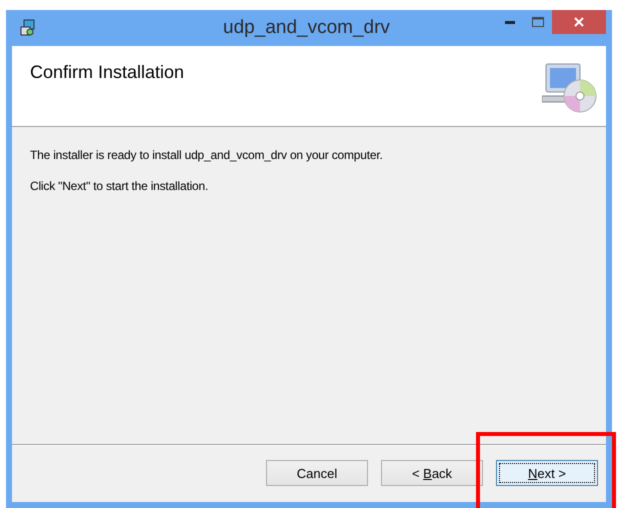 The image size is (618, 508). Describe the element at coordinates (28, 28) in the screenshot. I see `installer-icon` at that location.